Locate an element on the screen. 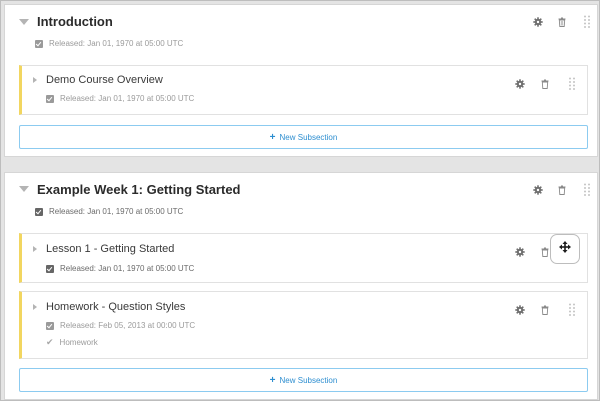 The width and height of the screenshot is (600, 401). grading-type: ✔ Homework is located at coordinates (72, 342).